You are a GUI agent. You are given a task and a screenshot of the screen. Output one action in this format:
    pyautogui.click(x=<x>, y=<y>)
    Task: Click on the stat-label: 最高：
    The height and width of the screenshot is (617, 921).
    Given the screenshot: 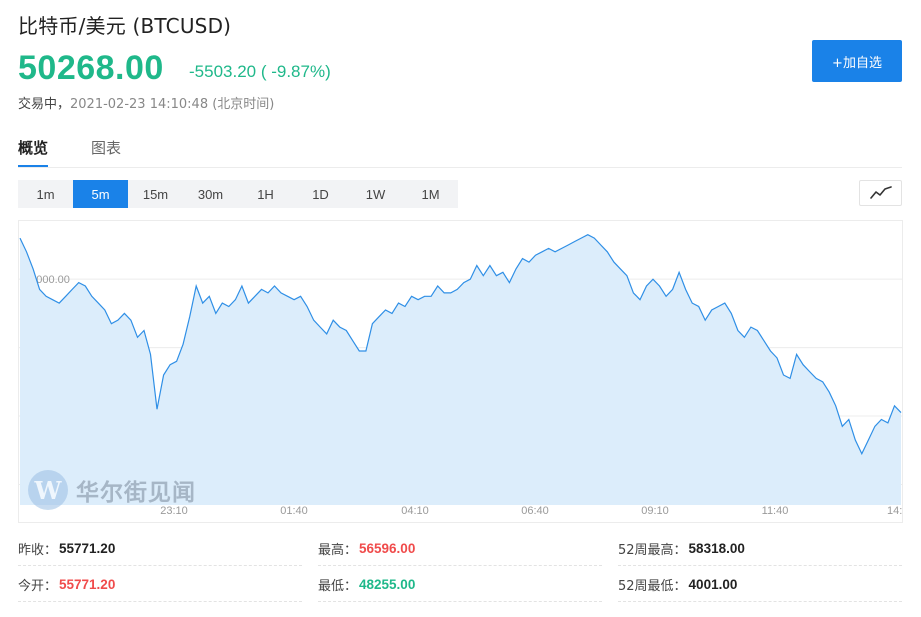 What is the action you would take?
    pyautogui.click(x=337, y=548)
    